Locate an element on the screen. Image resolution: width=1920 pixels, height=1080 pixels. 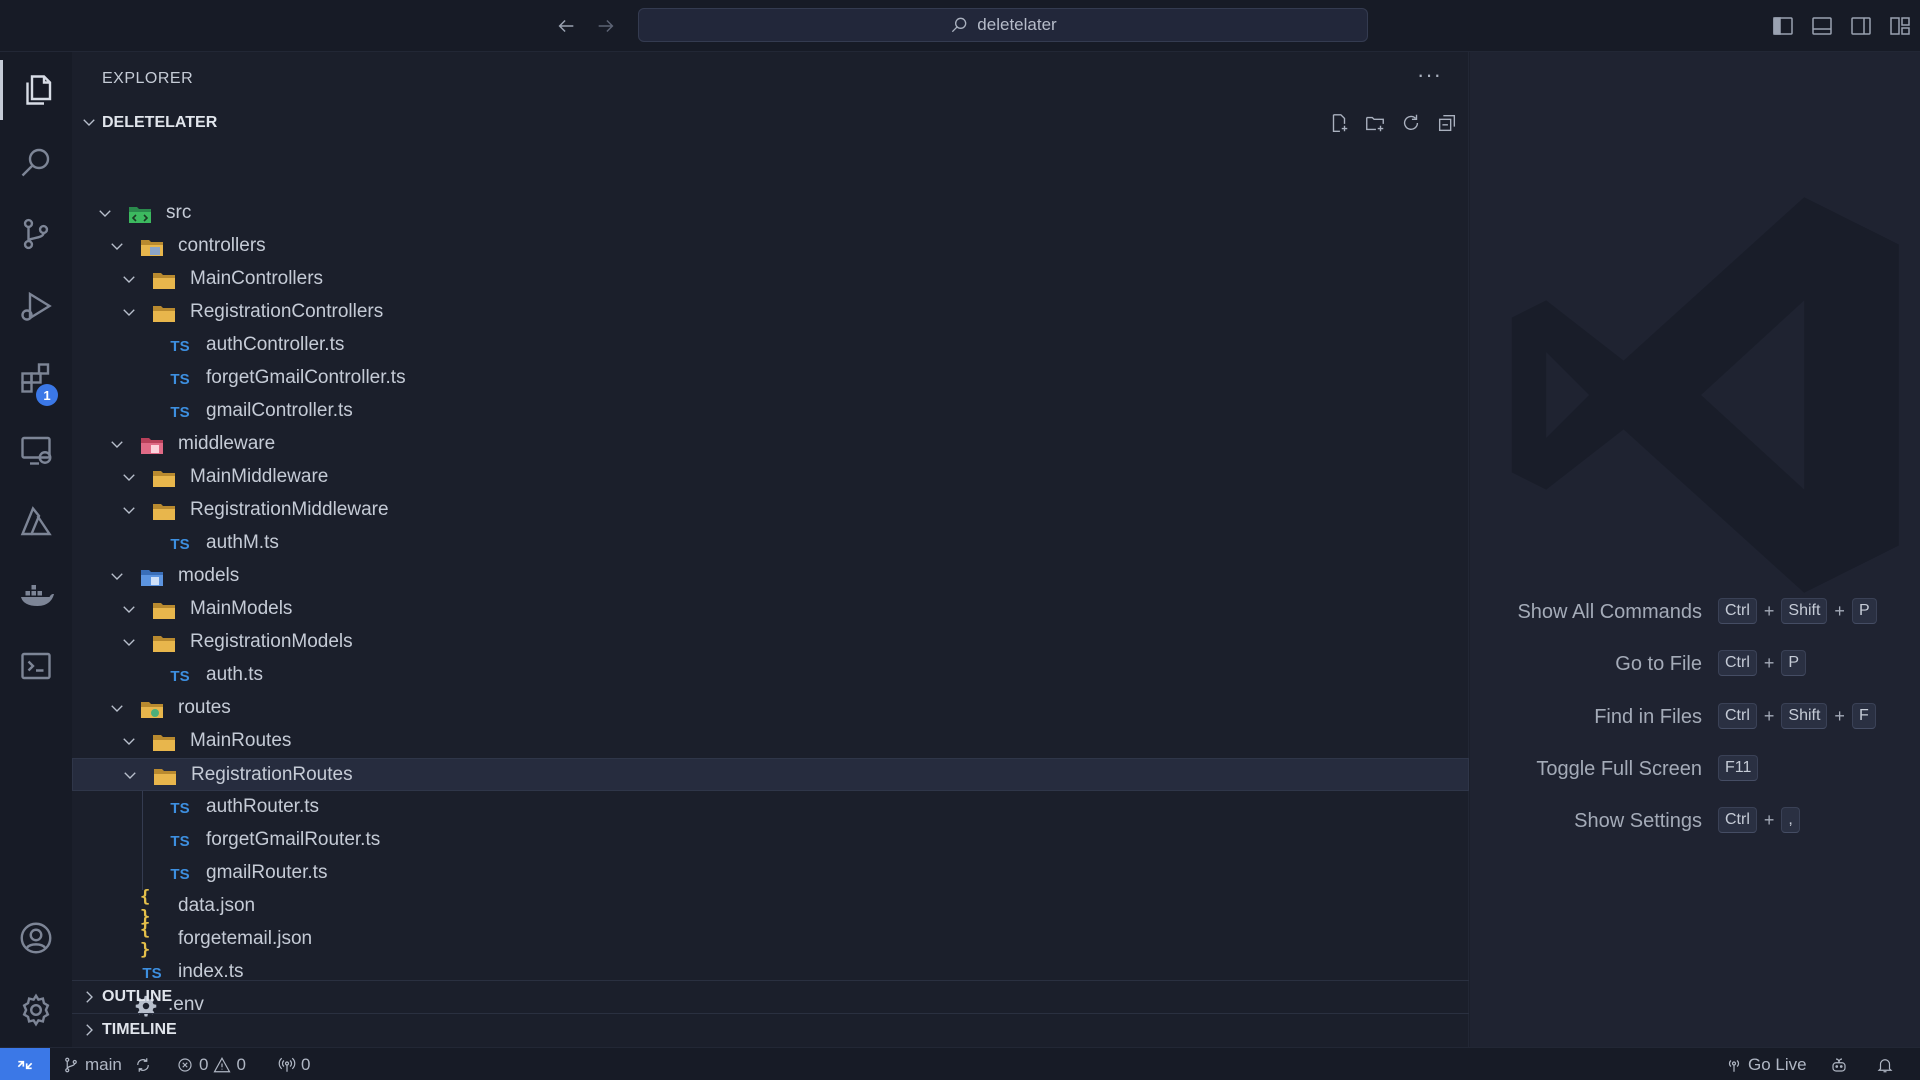
tree-folder-row: controllers is located at coordinates (770, 246).